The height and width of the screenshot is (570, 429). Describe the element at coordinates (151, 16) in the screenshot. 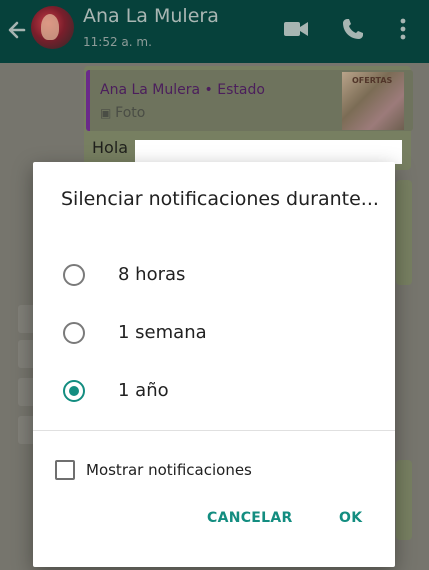

I see `contact-name: Ana La Mulera` at that location.